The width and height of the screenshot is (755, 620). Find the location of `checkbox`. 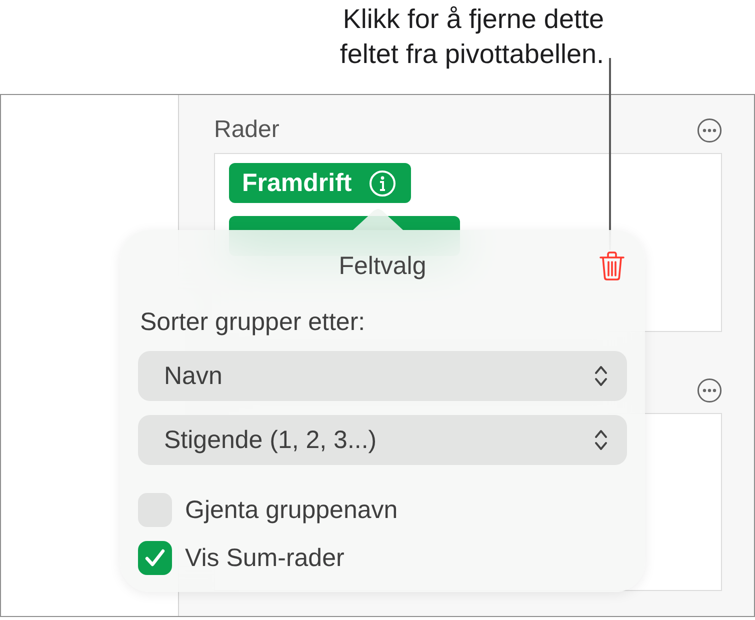

checkbox is located at coordinates (155, 558).